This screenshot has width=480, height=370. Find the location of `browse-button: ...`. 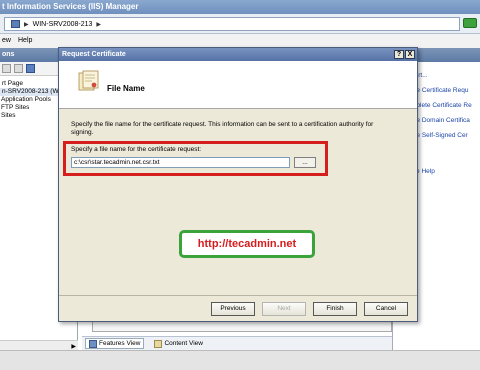

browse-button: ... is located at coordinates (305, 162).